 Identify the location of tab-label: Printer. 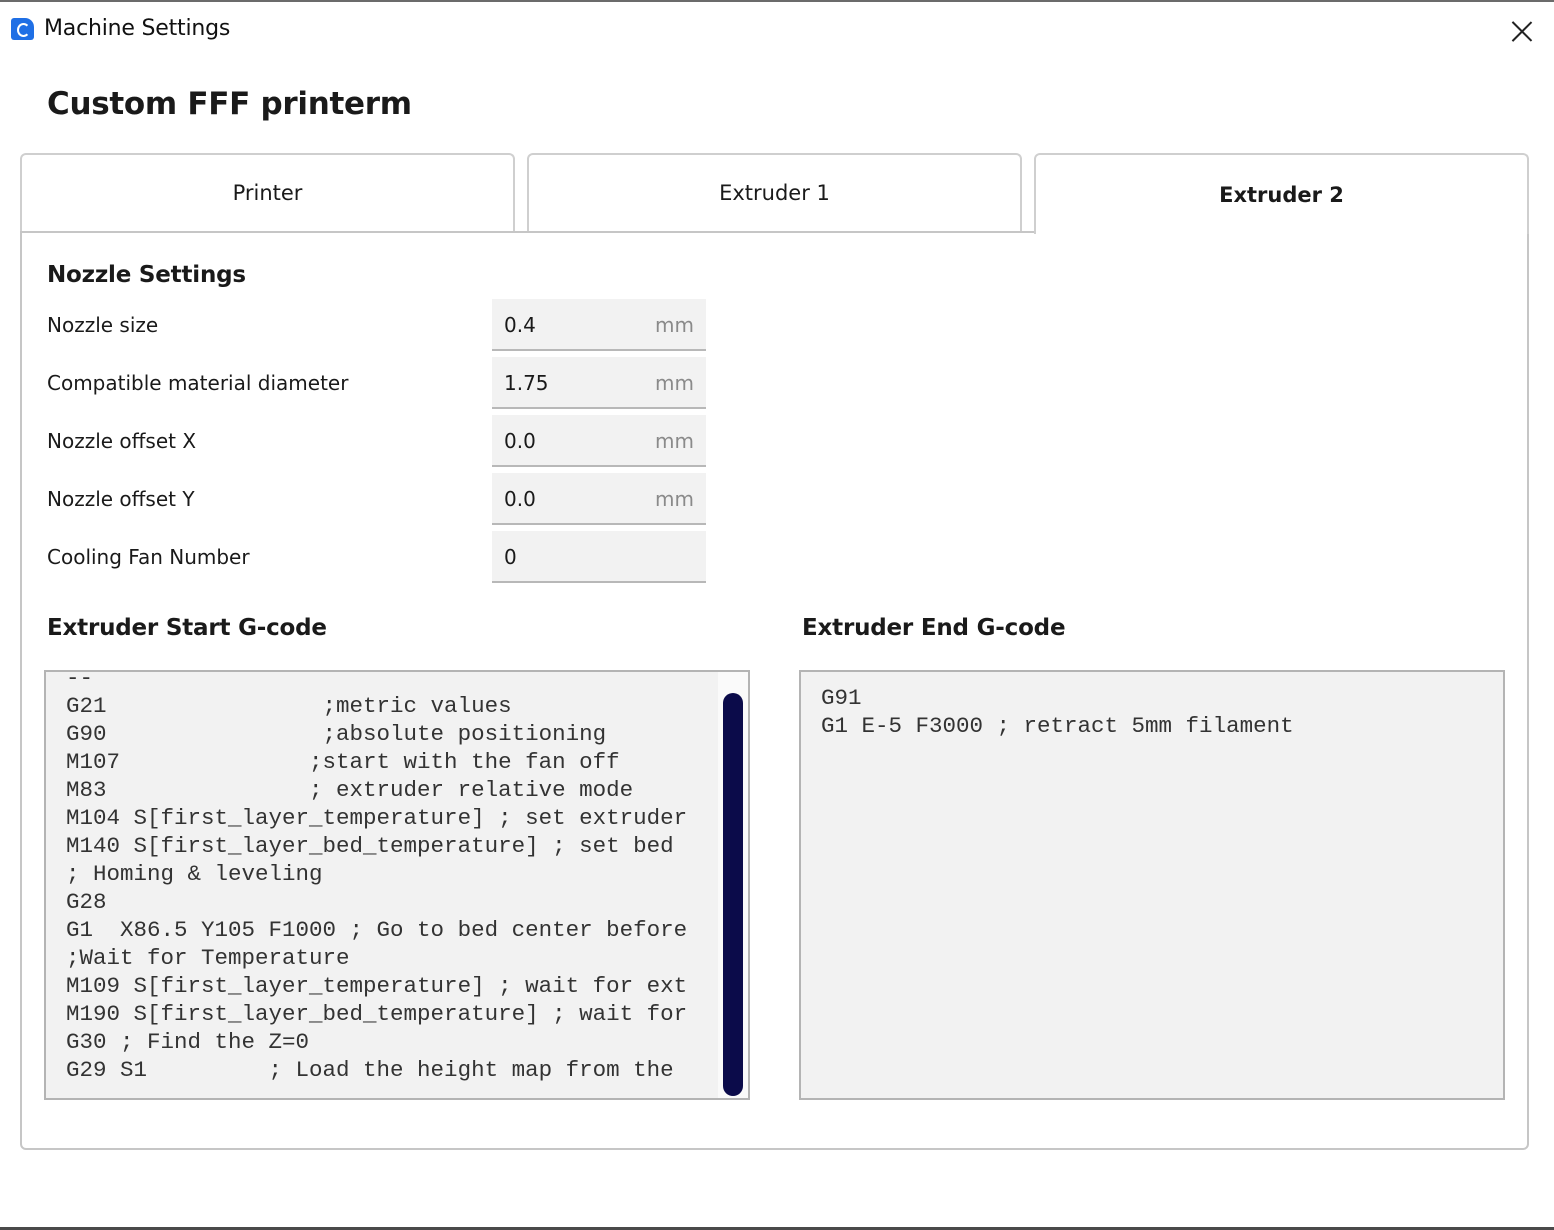
(267, 193).